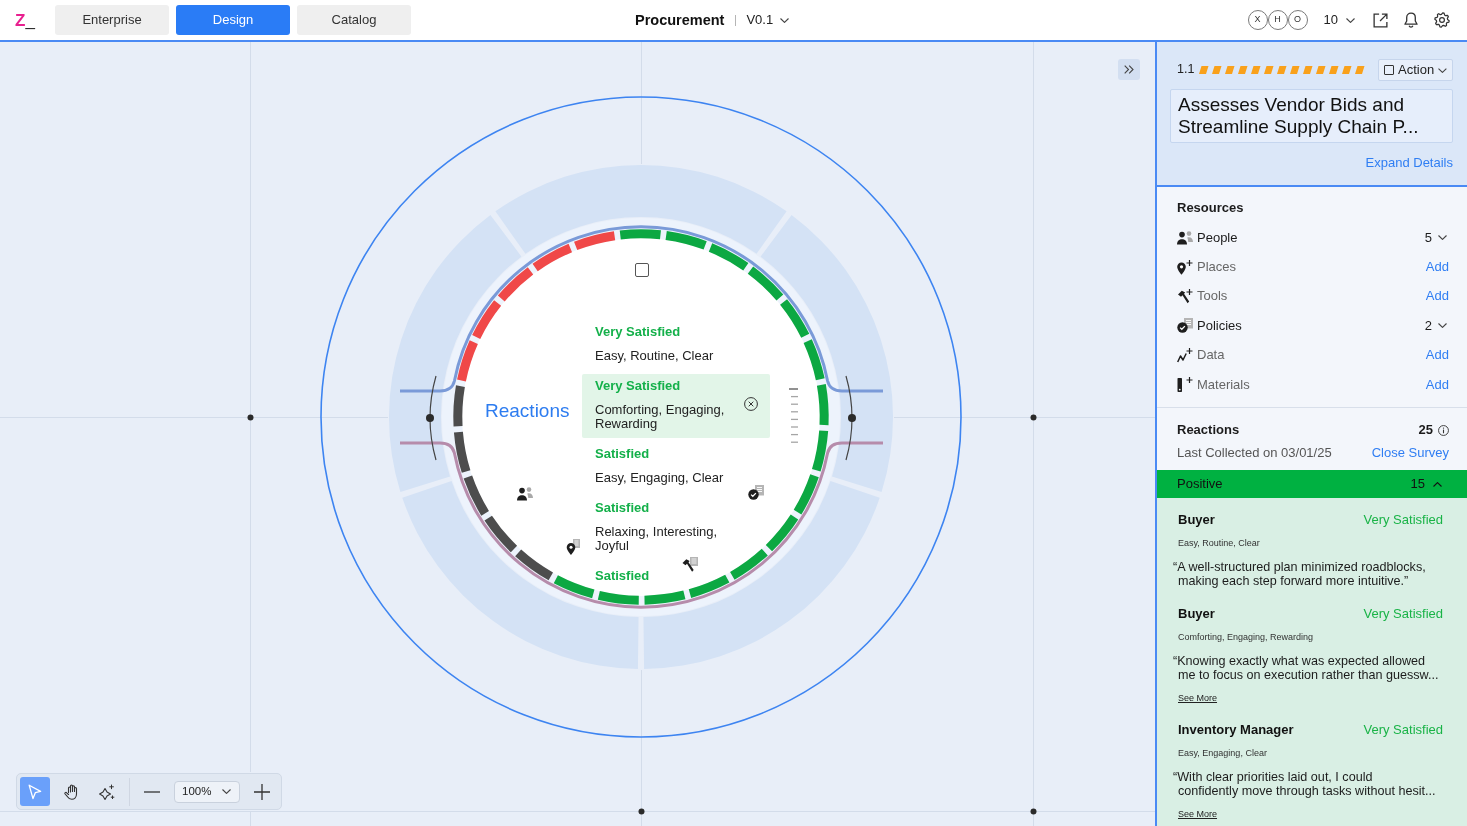 The height and width of the screenshot is (826, 1467). I want to click on reaction-list-item: Satisfied Easy, Engaging, Clear, so click(659, 463).